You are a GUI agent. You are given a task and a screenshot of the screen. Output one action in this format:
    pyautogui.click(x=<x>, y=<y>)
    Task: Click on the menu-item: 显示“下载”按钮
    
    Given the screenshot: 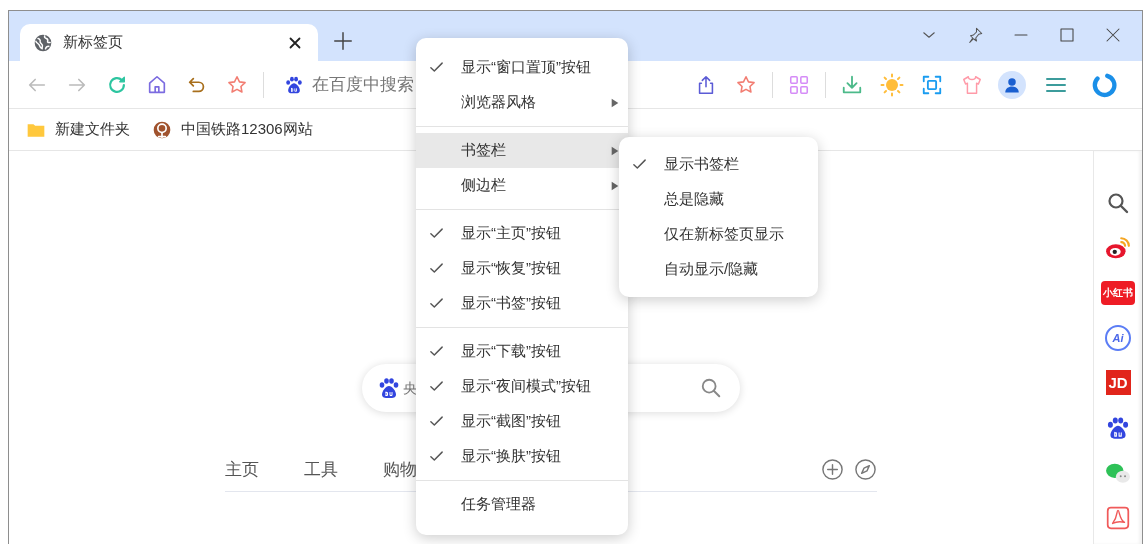 What is the action you would take?
    pyautogui.click(x=522, y=351)
    